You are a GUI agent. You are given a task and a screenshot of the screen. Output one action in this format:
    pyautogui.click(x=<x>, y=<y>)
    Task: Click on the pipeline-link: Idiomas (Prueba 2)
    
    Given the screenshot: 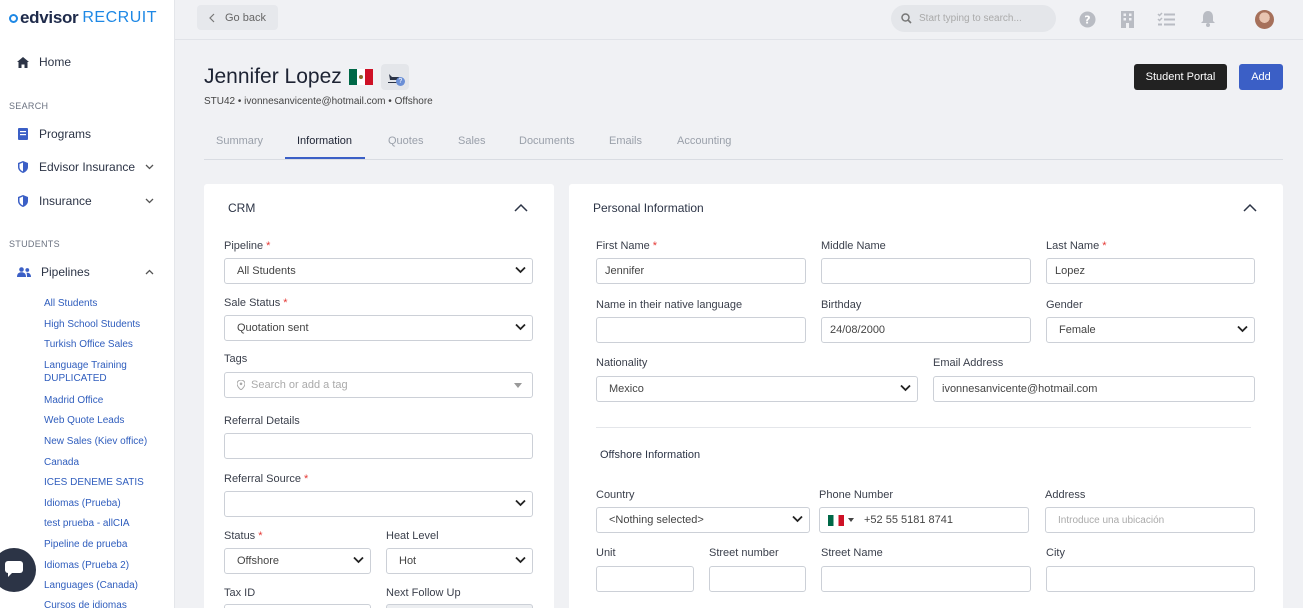 What is the action you would take?
    pyautogui.click(x=104, y=565)
    